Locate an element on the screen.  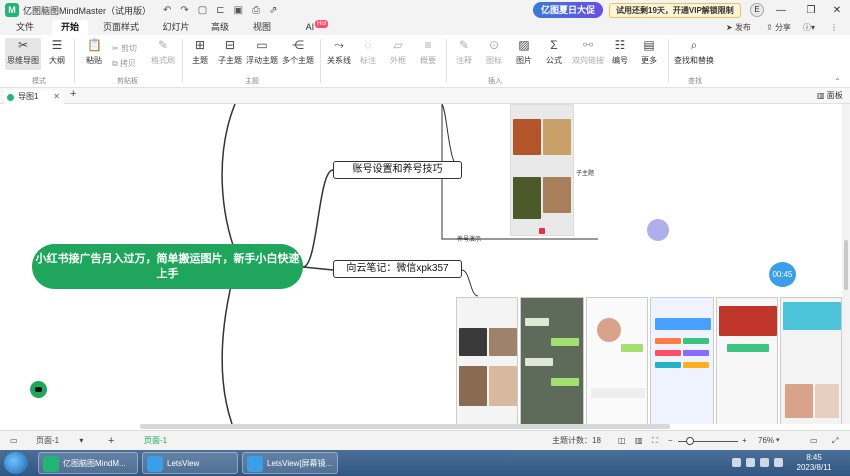
network-icon is located at coordinates (764, 462).